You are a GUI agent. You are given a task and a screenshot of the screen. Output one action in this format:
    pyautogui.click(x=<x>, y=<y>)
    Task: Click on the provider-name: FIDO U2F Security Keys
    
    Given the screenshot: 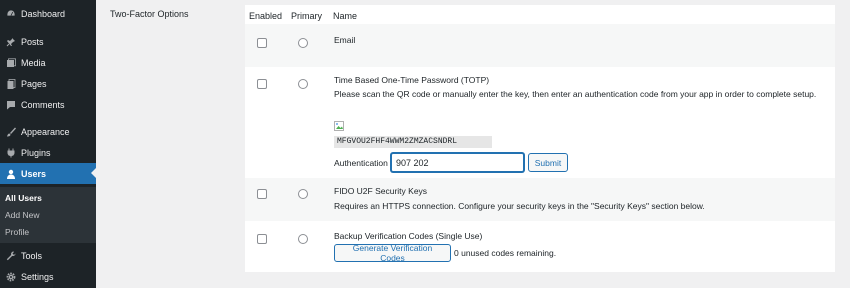 What is the action you would take?
    pyautogui.click(x=381, y=191)
    